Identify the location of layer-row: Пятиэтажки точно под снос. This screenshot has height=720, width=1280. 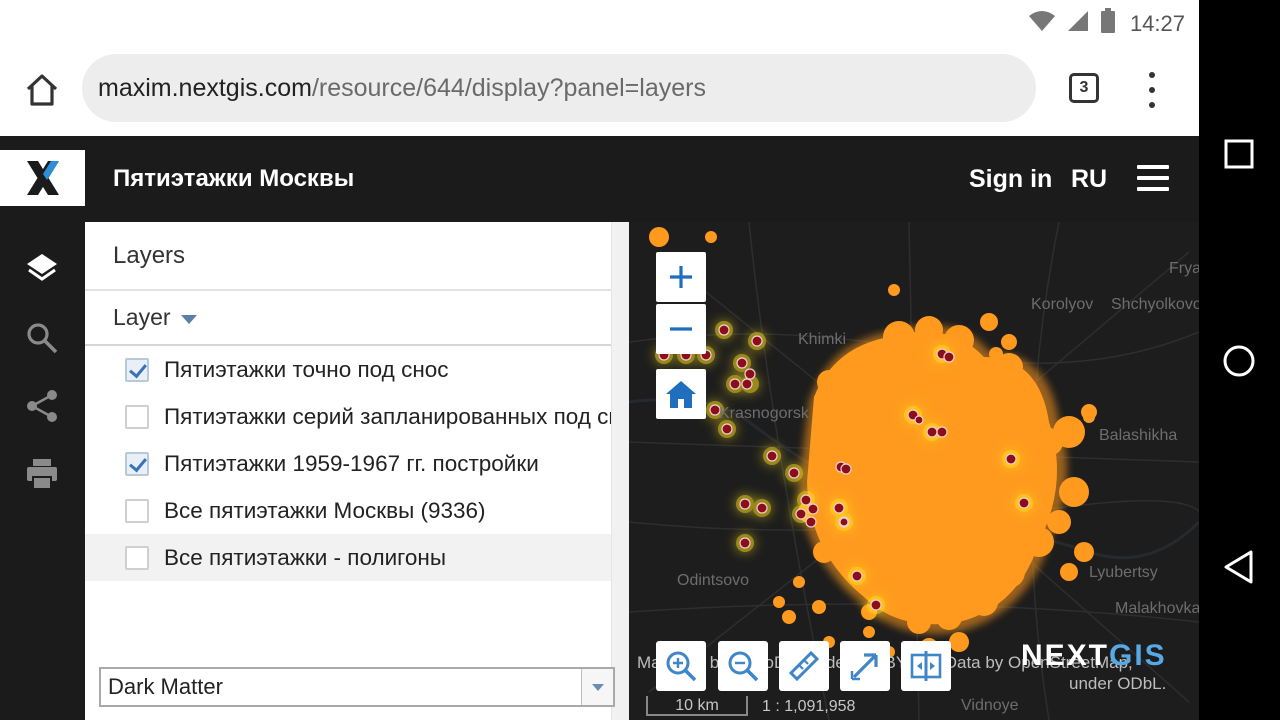
(357, 369).